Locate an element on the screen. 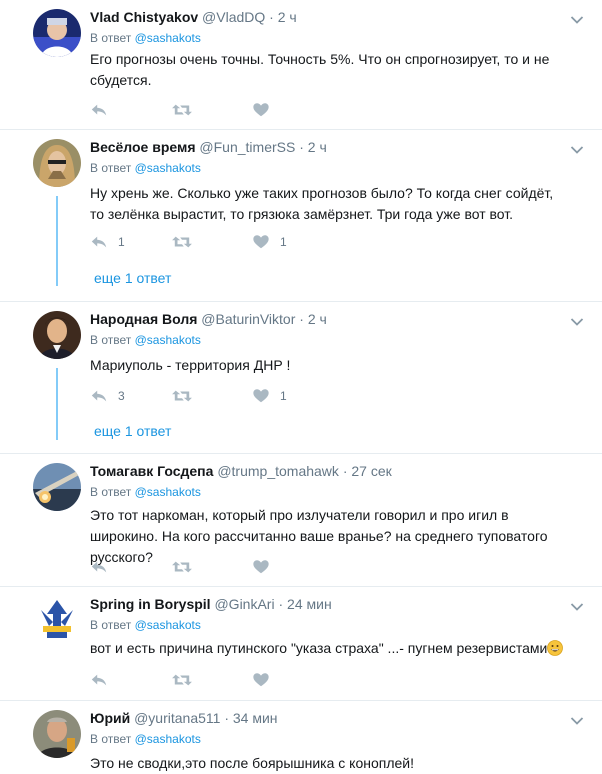 The height and width of the screenshot is (774, 602). display-name: Юрий is located at coordinates (110, 718).